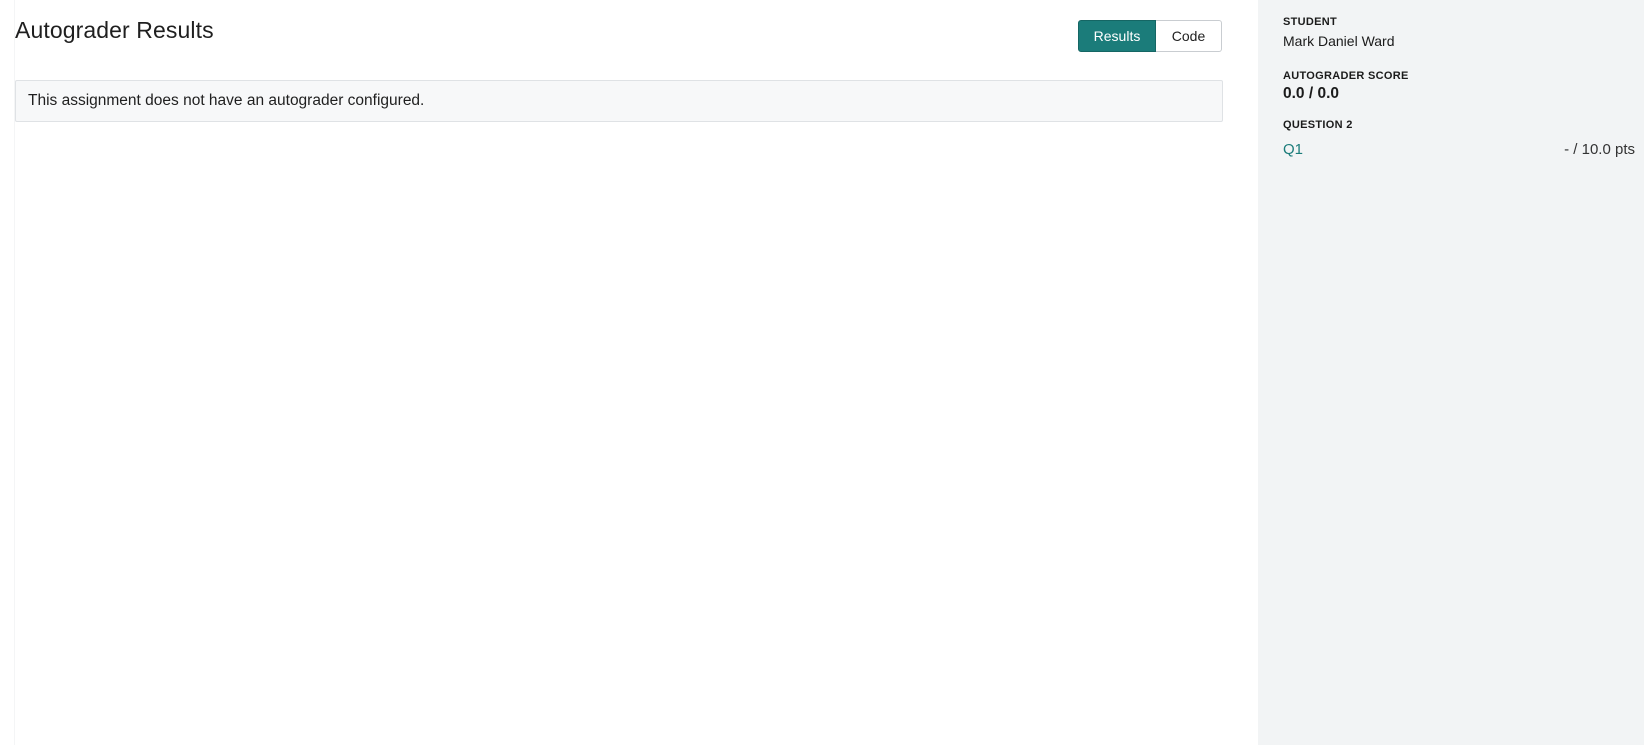 The image size is (1644, 745). What do you see at coordinates (1293, 149) in the screenshot?
I see `question-link-q1: Q1` at bounding box center [1293, 149].